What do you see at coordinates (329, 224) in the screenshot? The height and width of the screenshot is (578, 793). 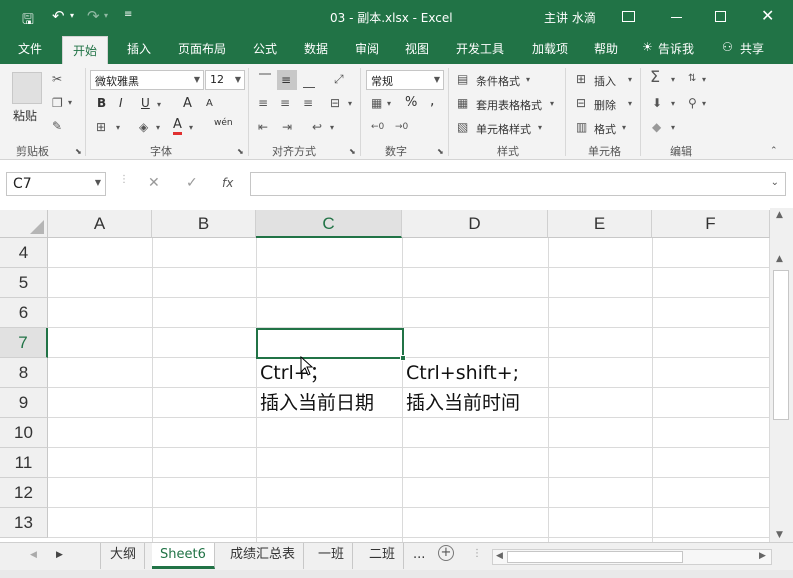 I see `column-header-c: C` at bounding box center [329, 224].